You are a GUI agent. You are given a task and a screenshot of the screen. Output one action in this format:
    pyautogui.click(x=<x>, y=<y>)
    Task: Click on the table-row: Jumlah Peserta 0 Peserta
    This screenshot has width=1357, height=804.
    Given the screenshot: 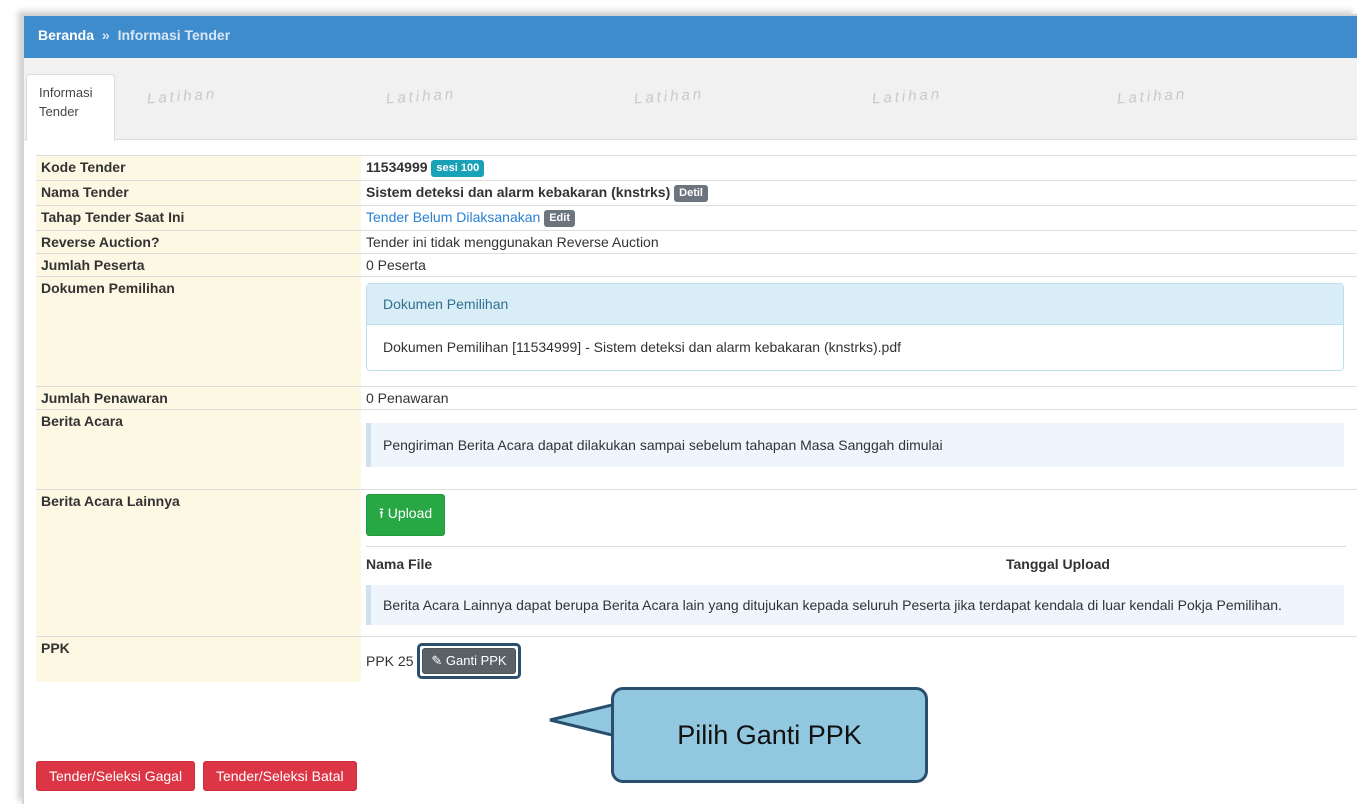 What is the action you would take?
    pyautogui.click(x=696, y=265)
    